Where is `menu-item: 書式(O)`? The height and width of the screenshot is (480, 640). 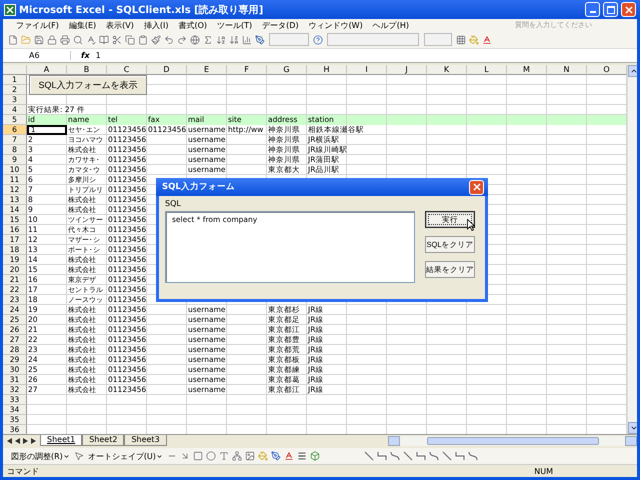 menu-item: 書式(O) is located at coordinates (192, 25).